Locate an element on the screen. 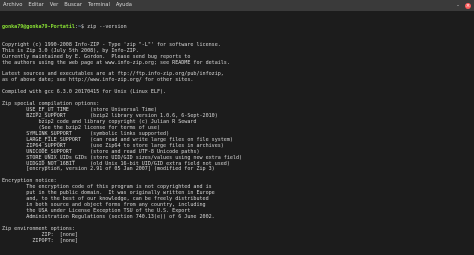 Image resolution: width=474 pixels, height=255 pixels. menu-archivo: Archivo is located at coordinates (12, 5).